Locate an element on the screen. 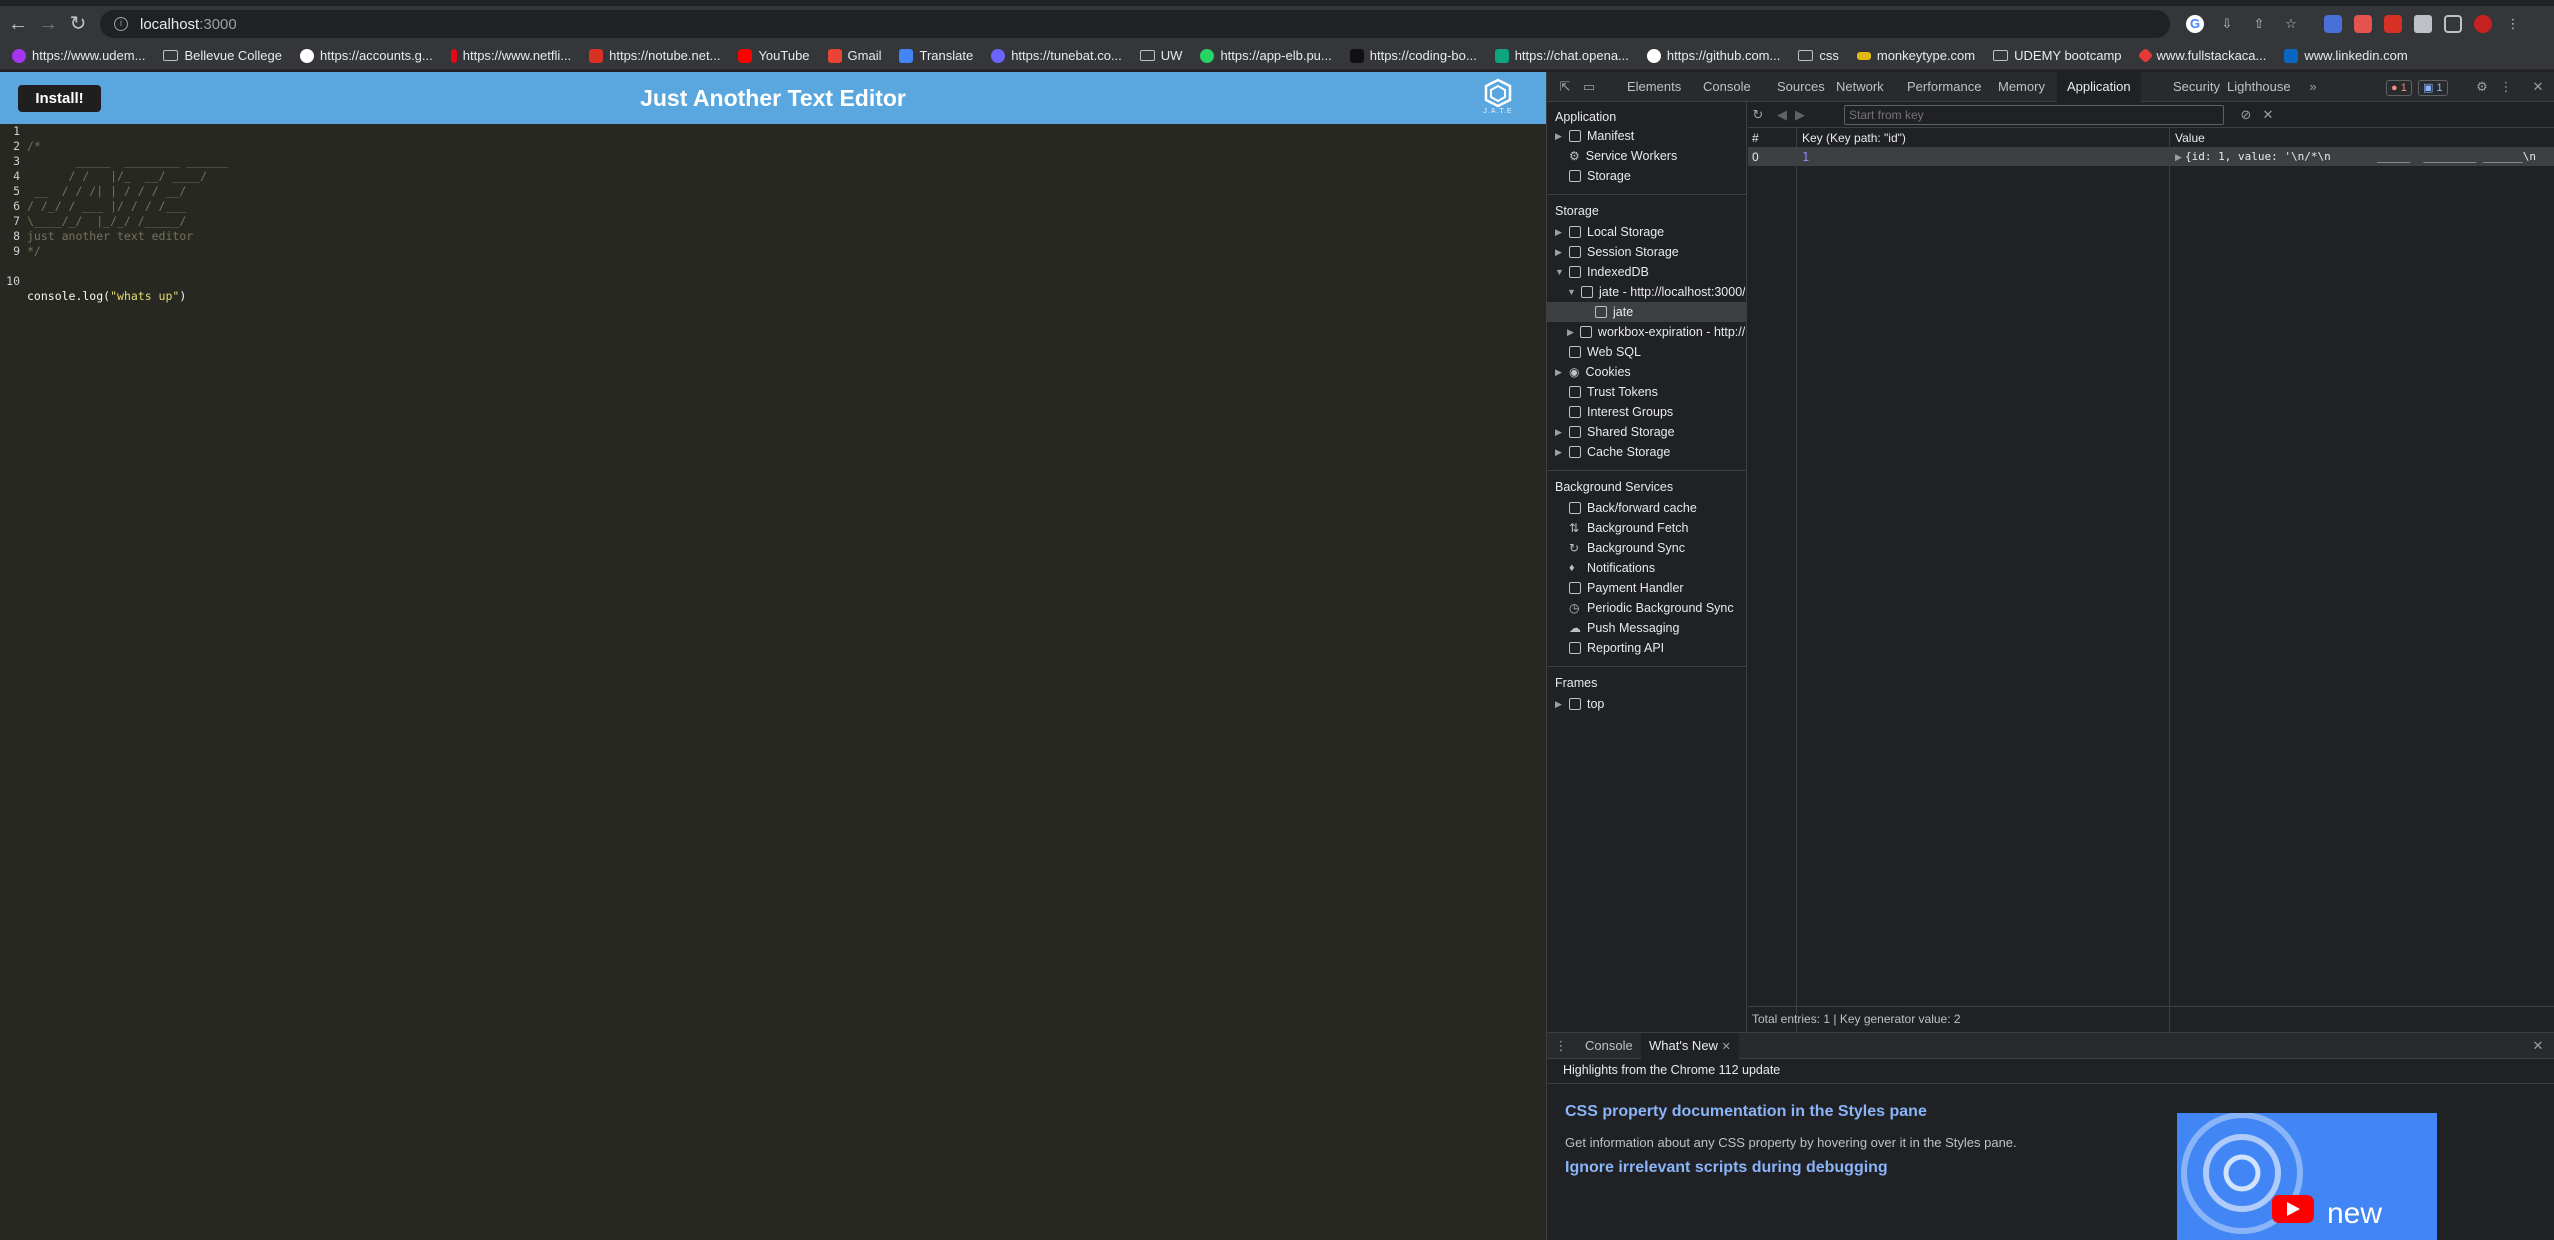  sidebar-item-cache-storage: ▶ Cache Storage is located at coordinates (1650, 452).